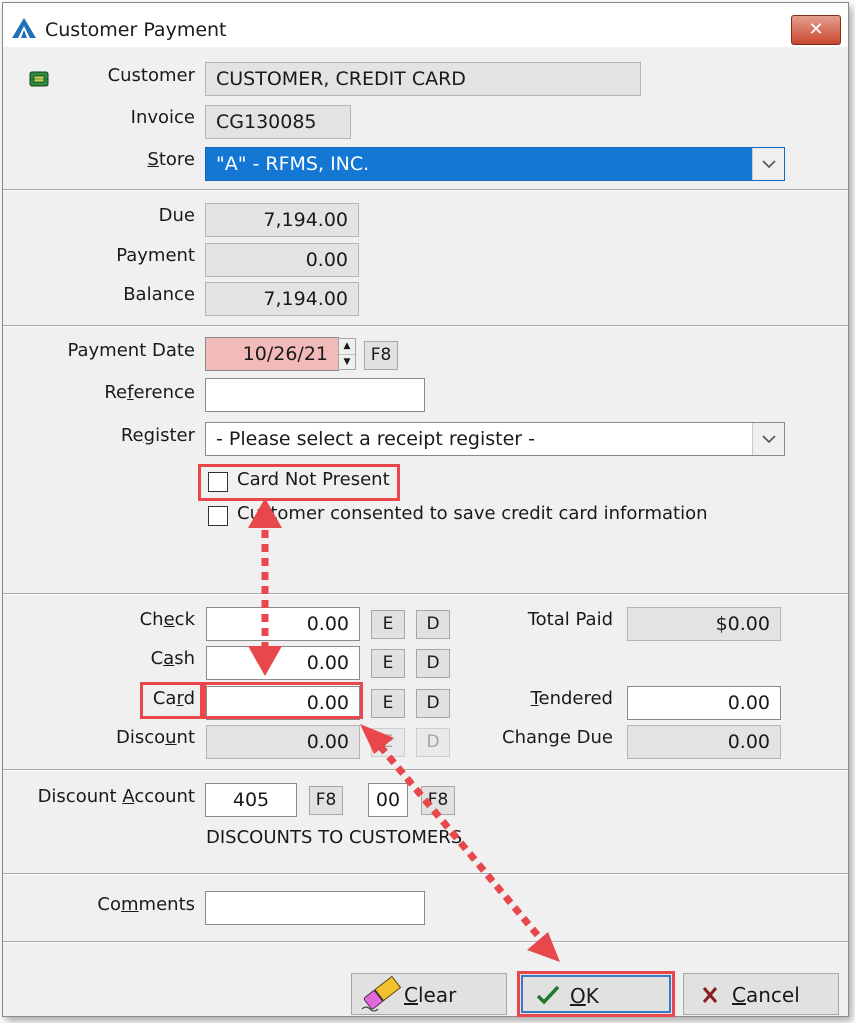 The width and height of the screenshot is (855, 1023). What do you see at coordinates (293, 164) in the screenshot?
I see `store-value: "A" - RFMS, INC.` at bounding box center [293, 164].